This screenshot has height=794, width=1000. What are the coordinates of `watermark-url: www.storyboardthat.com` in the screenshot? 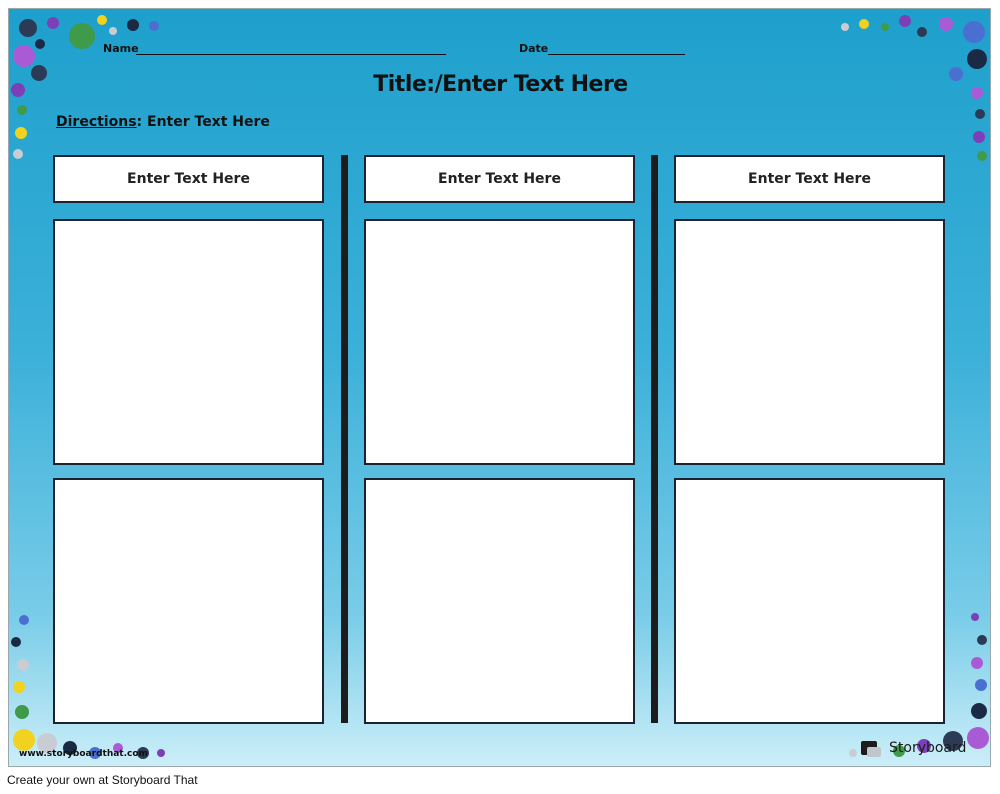 It's located at (83, 754).